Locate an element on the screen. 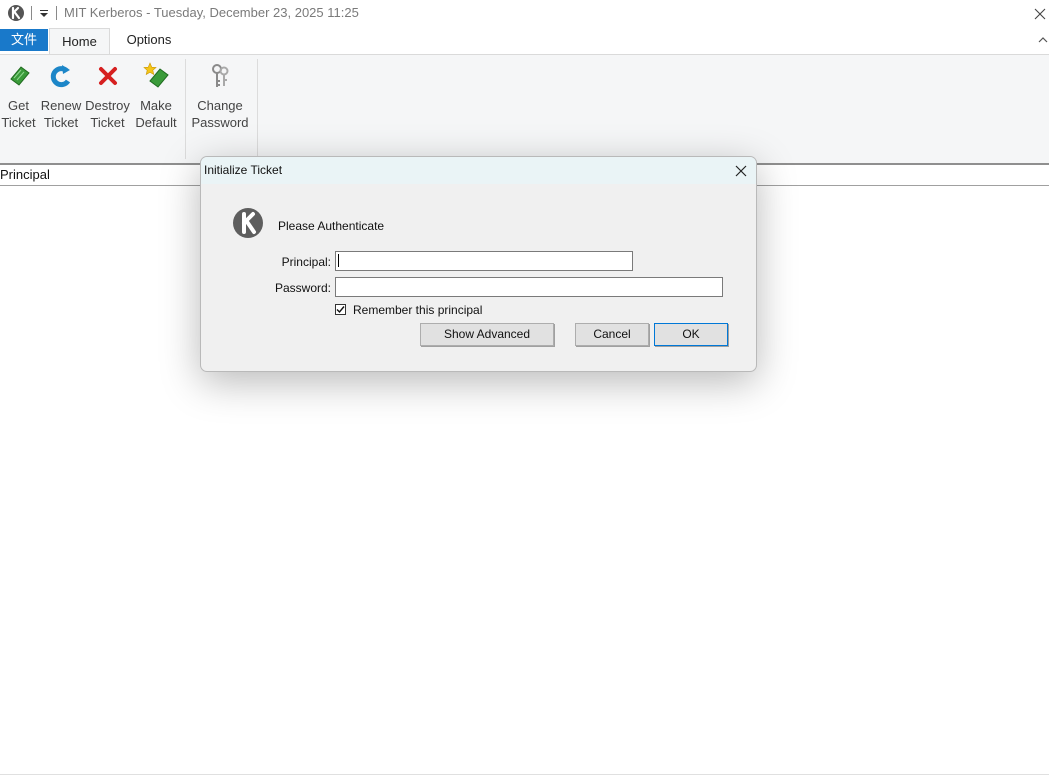 Image resolution: width=1049 pixels, height=776 pixels. close-icon is located at coordinates (741, 171).